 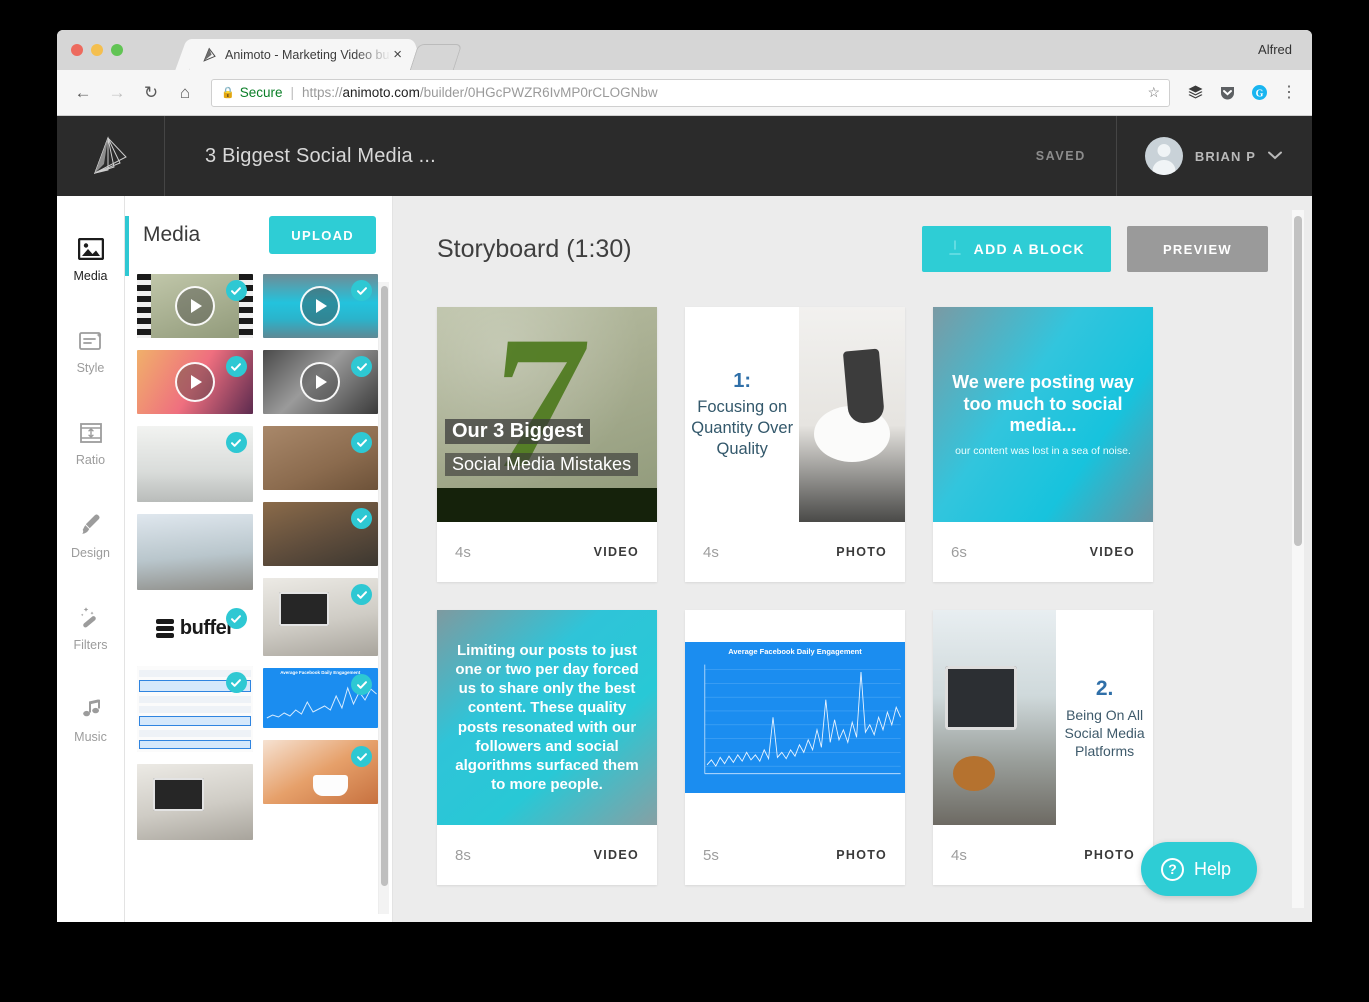 What do you see at coordinates (83, 93) in the screenshot?
I see `back-button: ←` at bounding box center [83, 93].